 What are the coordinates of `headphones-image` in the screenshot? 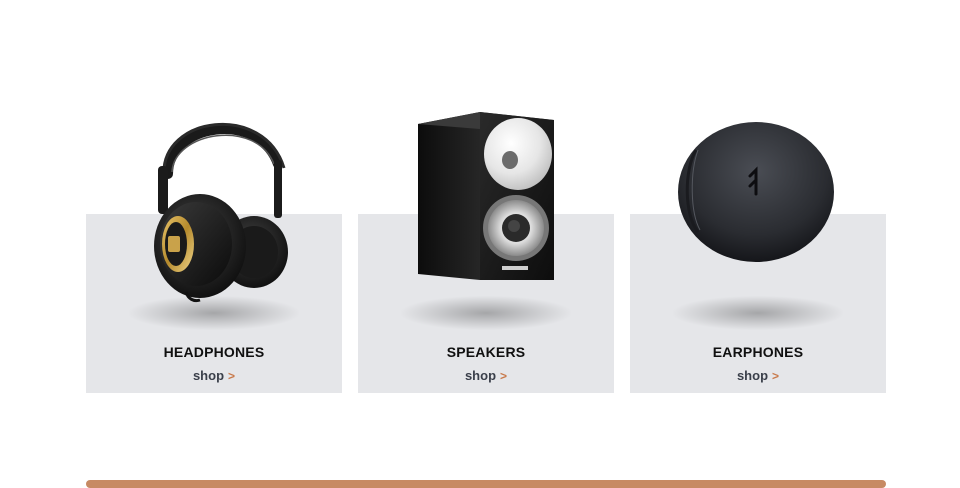 It's located at (218, 204).